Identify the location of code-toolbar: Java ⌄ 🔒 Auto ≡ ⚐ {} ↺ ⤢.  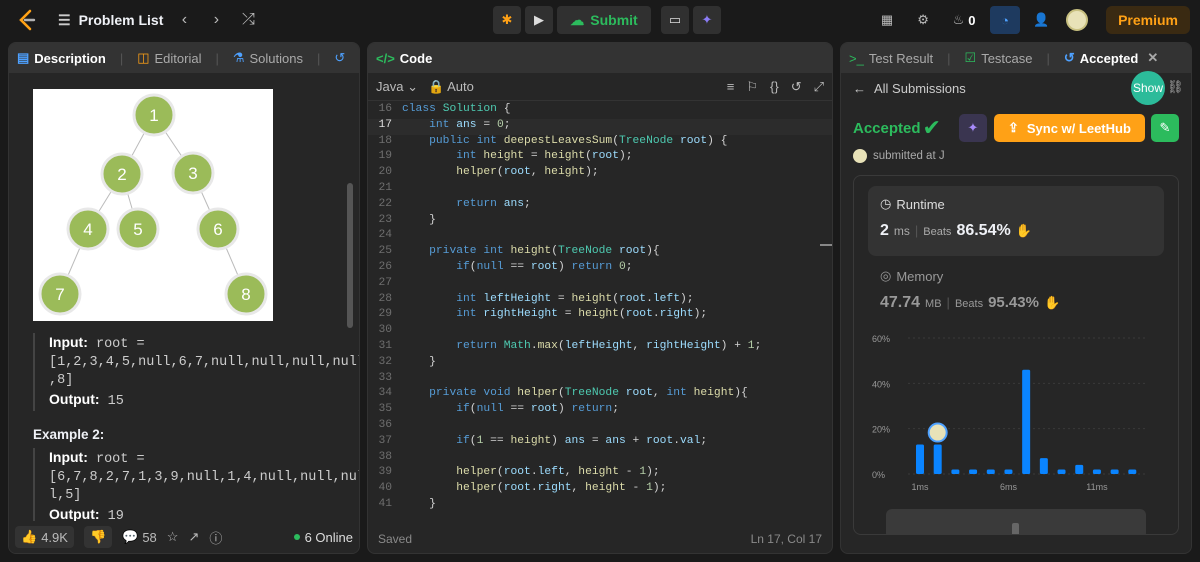
(600, 87).